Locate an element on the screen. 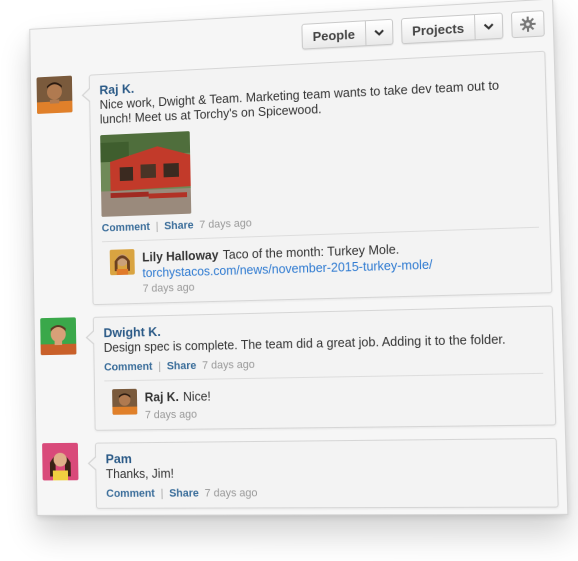  reply-text: Nice! is located at coordinates (196, 396).